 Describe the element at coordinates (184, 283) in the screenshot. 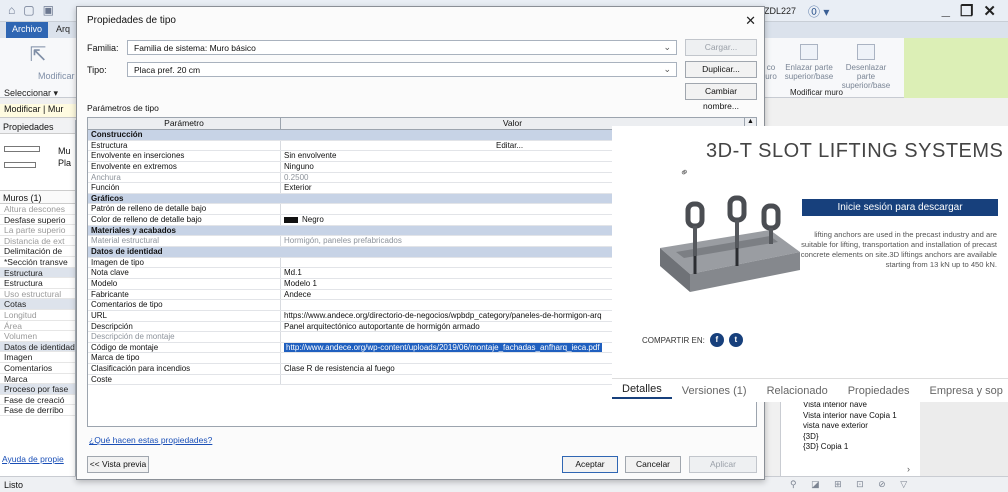

I see `parameter-name: Modelo` at that location.